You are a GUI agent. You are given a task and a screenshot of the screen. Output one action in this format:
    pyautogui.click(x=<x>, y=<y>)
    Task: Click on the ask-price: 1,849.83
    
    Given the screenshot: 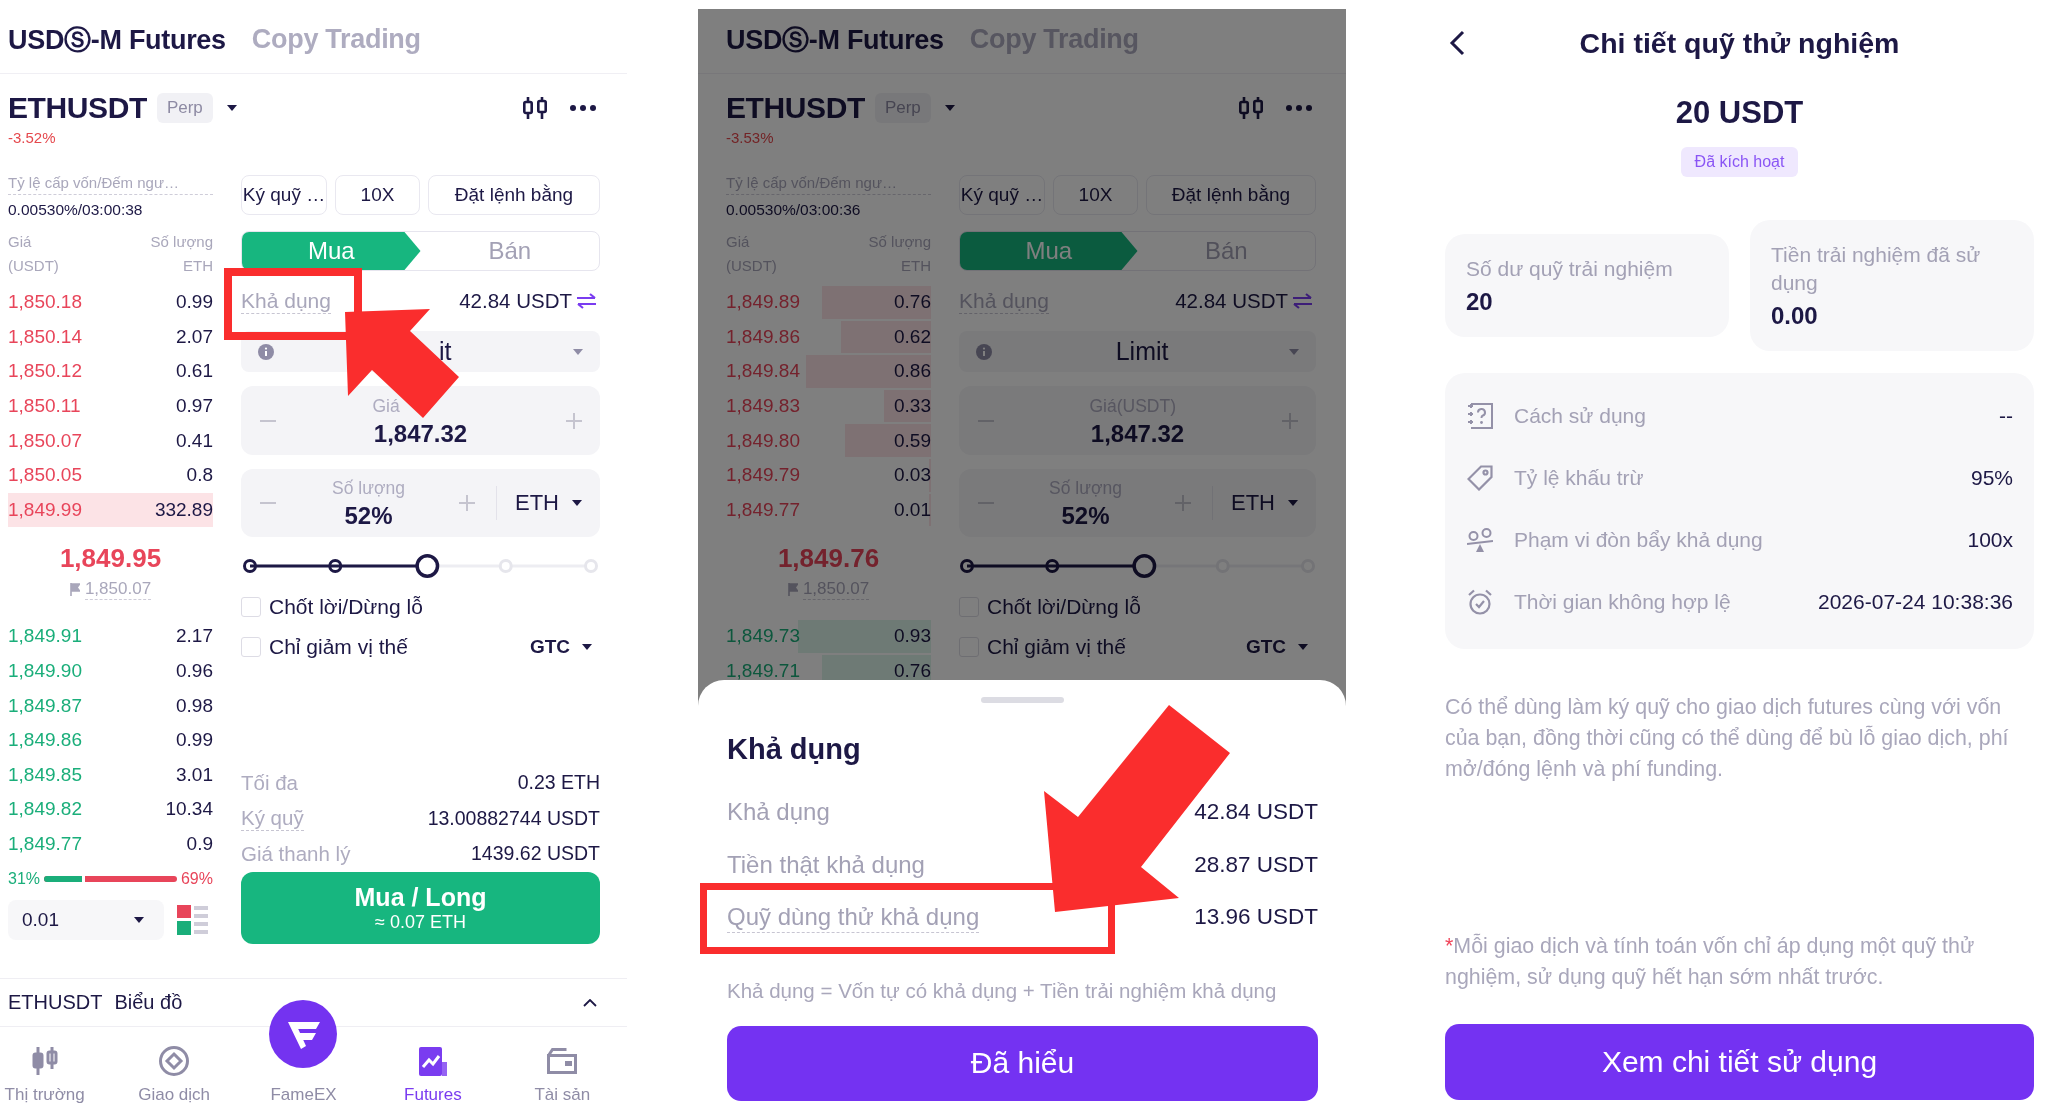 What is the action you would take?
    pyautogui.click(x=763, y=406)
    